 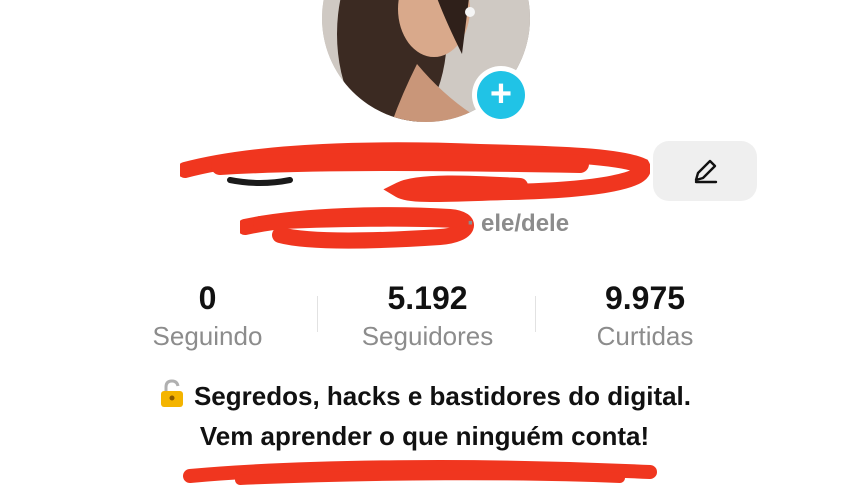 I want to click on stat-following: 0 Seguindo, so click(x=207, y=316).